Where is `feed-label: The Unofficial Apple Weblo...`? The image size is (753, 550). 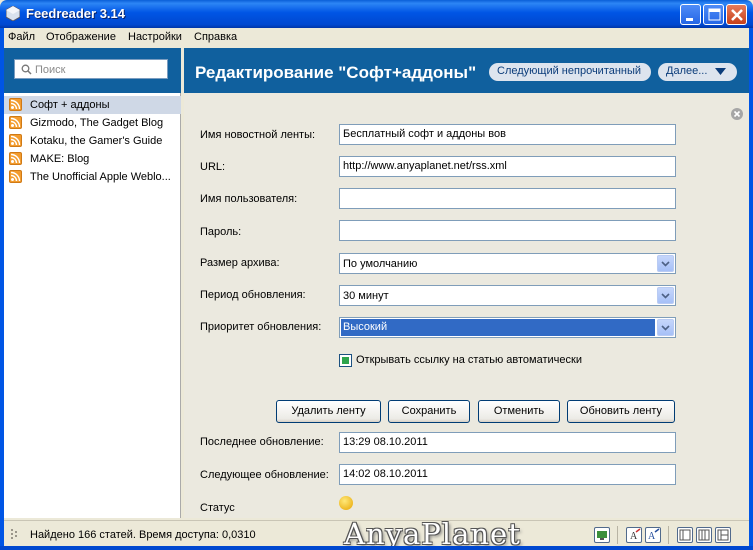
feed-label: The Unofficial Apple Weblo... is located at coordinates (100, 177).